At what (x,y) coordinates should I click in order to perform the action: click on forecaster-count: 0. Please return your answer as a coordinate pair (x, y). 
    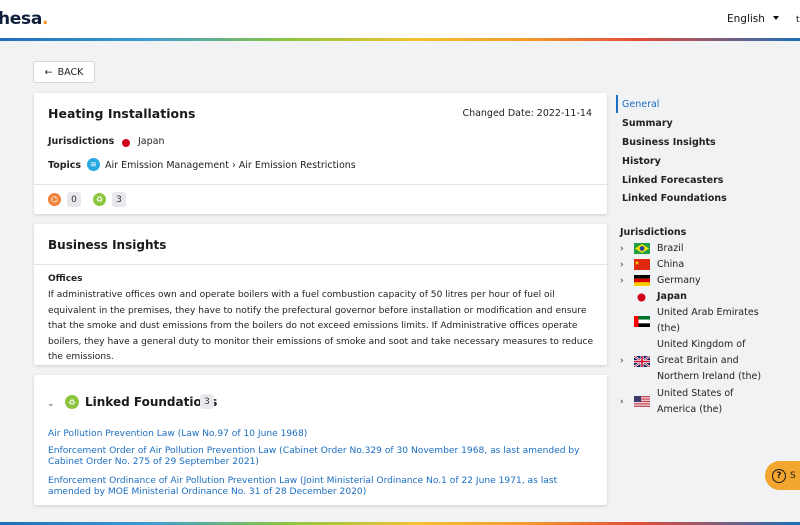
    Looking at the image, I should click on (74, 199).